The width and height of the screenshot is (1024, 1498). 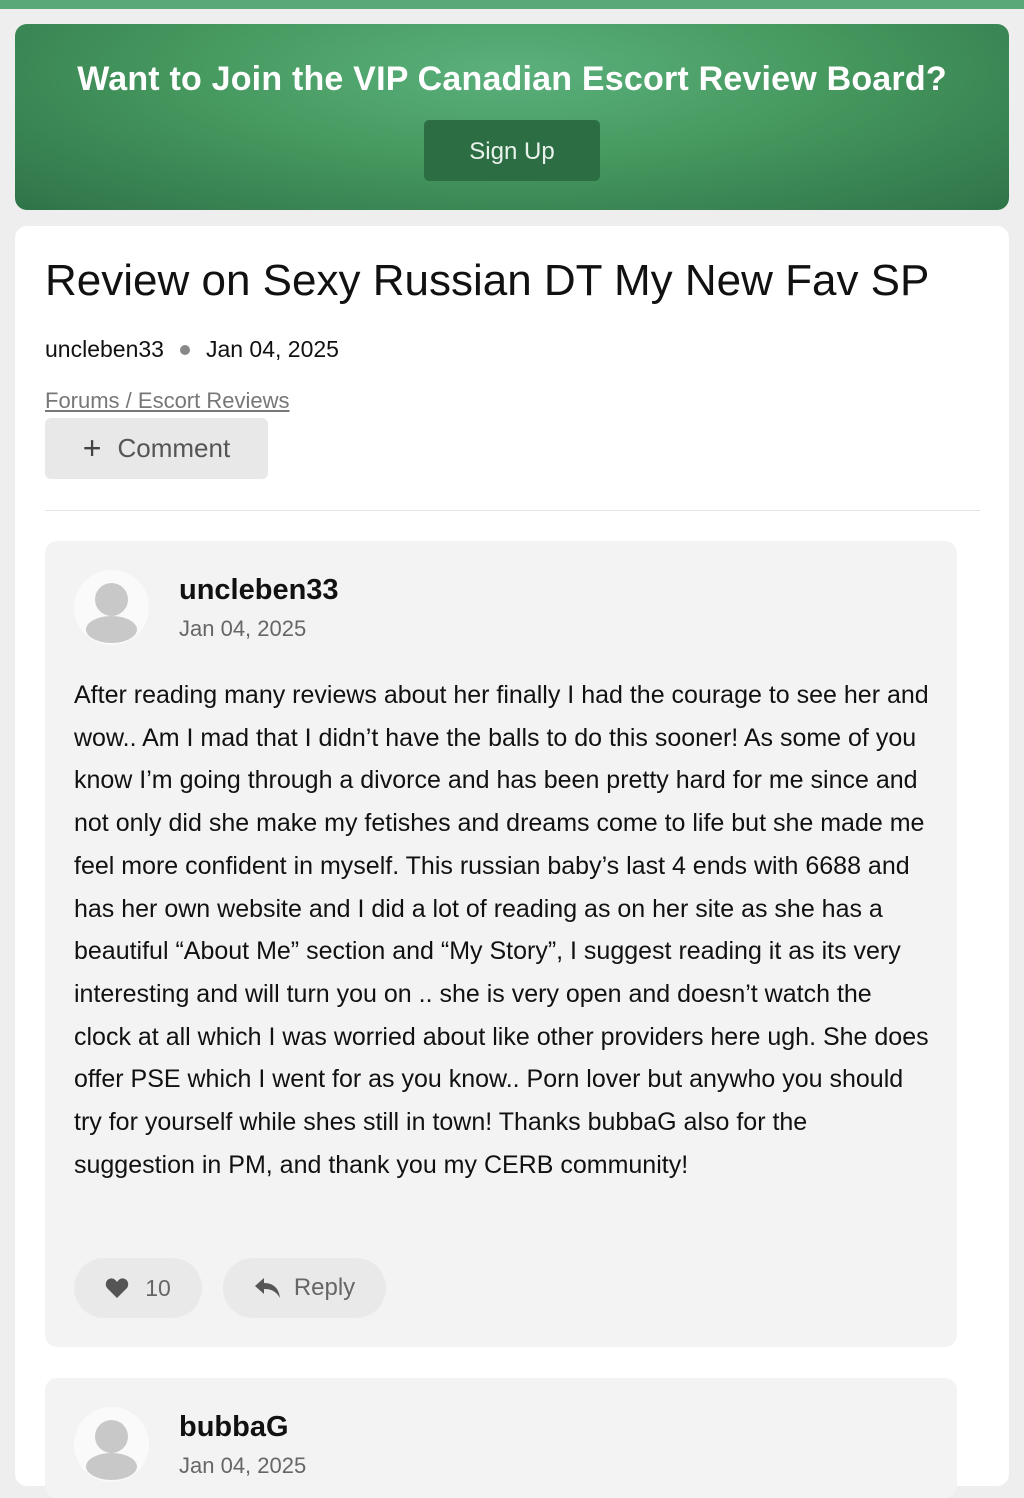 What do you see at coordinates (104, 349) in the screenshot?
I see `thread-author: uncleben33` at bounding box center [104, 349].